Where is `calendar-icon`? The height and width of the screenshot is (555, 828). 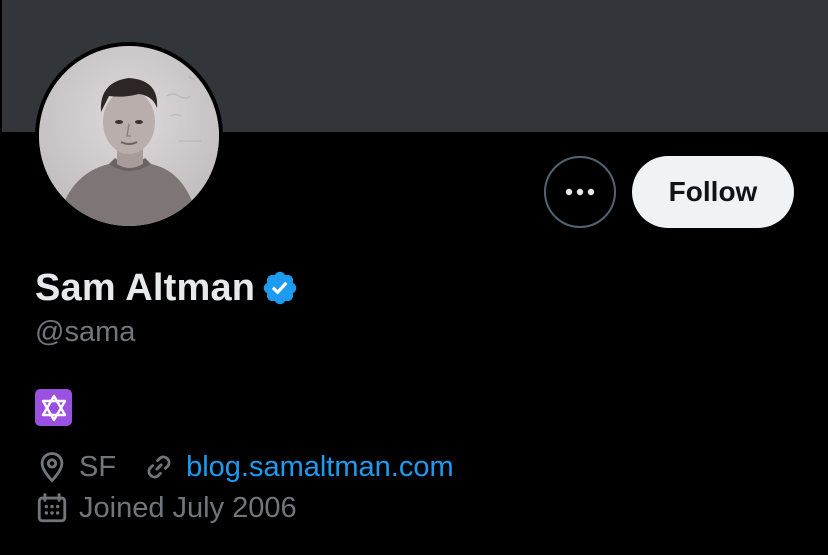
calendar-icon is located at coordinates (52, 508).